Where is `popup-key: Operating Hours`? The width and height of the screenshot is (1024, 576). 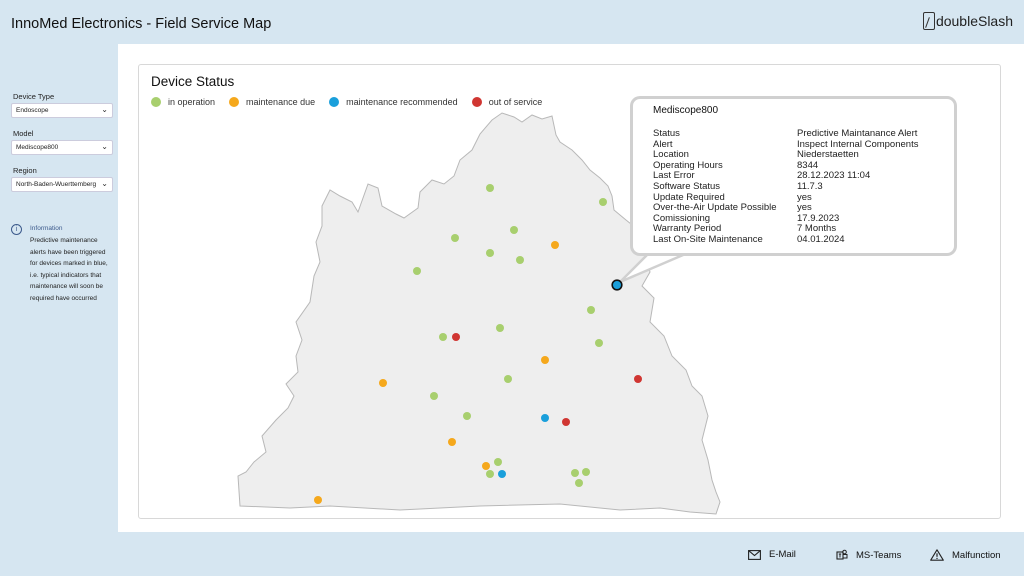 popup-key: Operating Hours is located at coordinates (688, 165).